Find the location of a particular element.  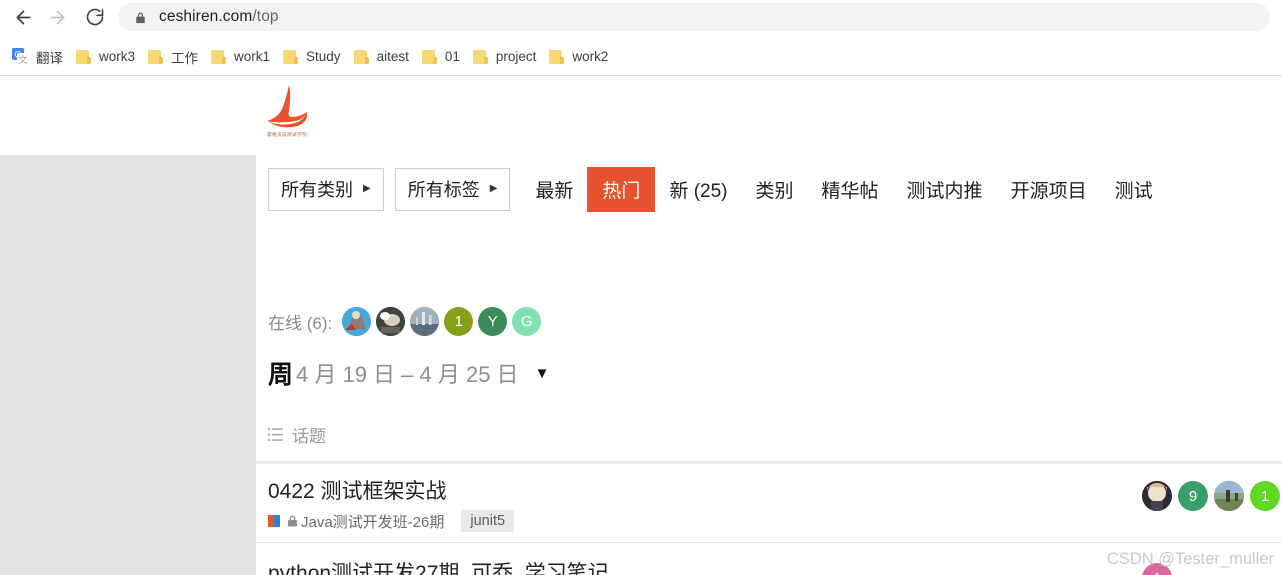

topic-category: Java测试开发班-26期 is located at coordinates (372, 521).